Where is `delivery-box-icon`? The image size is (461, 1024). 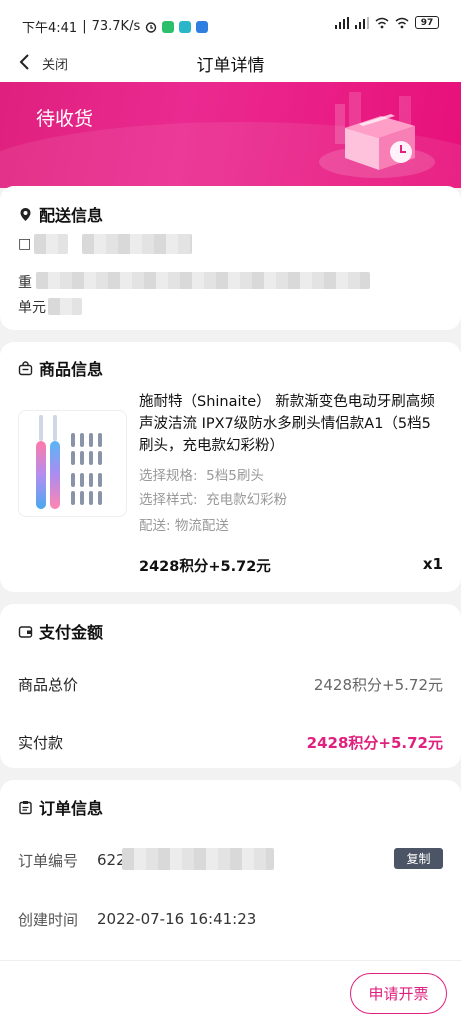 delivery-box-icon is located at coordinates (377, 135).